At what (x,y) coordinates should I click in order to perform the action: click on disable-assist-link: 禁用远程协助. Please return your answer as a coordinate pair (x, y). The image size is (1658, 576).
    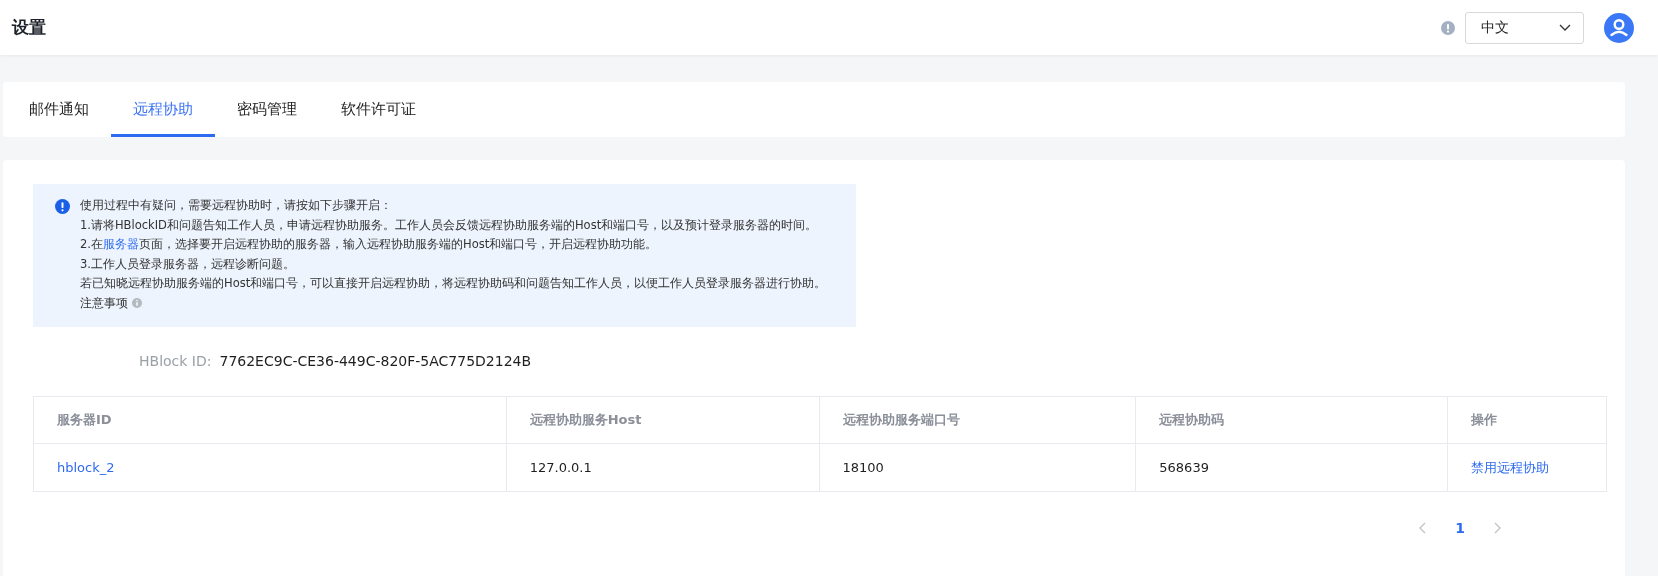
    Looking at the image, I should click on (1527, 467).